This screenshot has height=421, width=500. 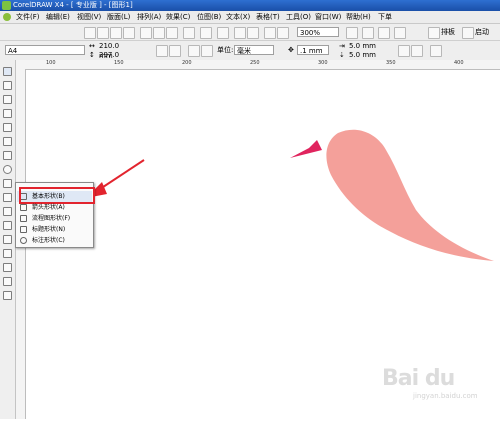 I want to click on ruler-label: 200, so click(x=187, y=63).